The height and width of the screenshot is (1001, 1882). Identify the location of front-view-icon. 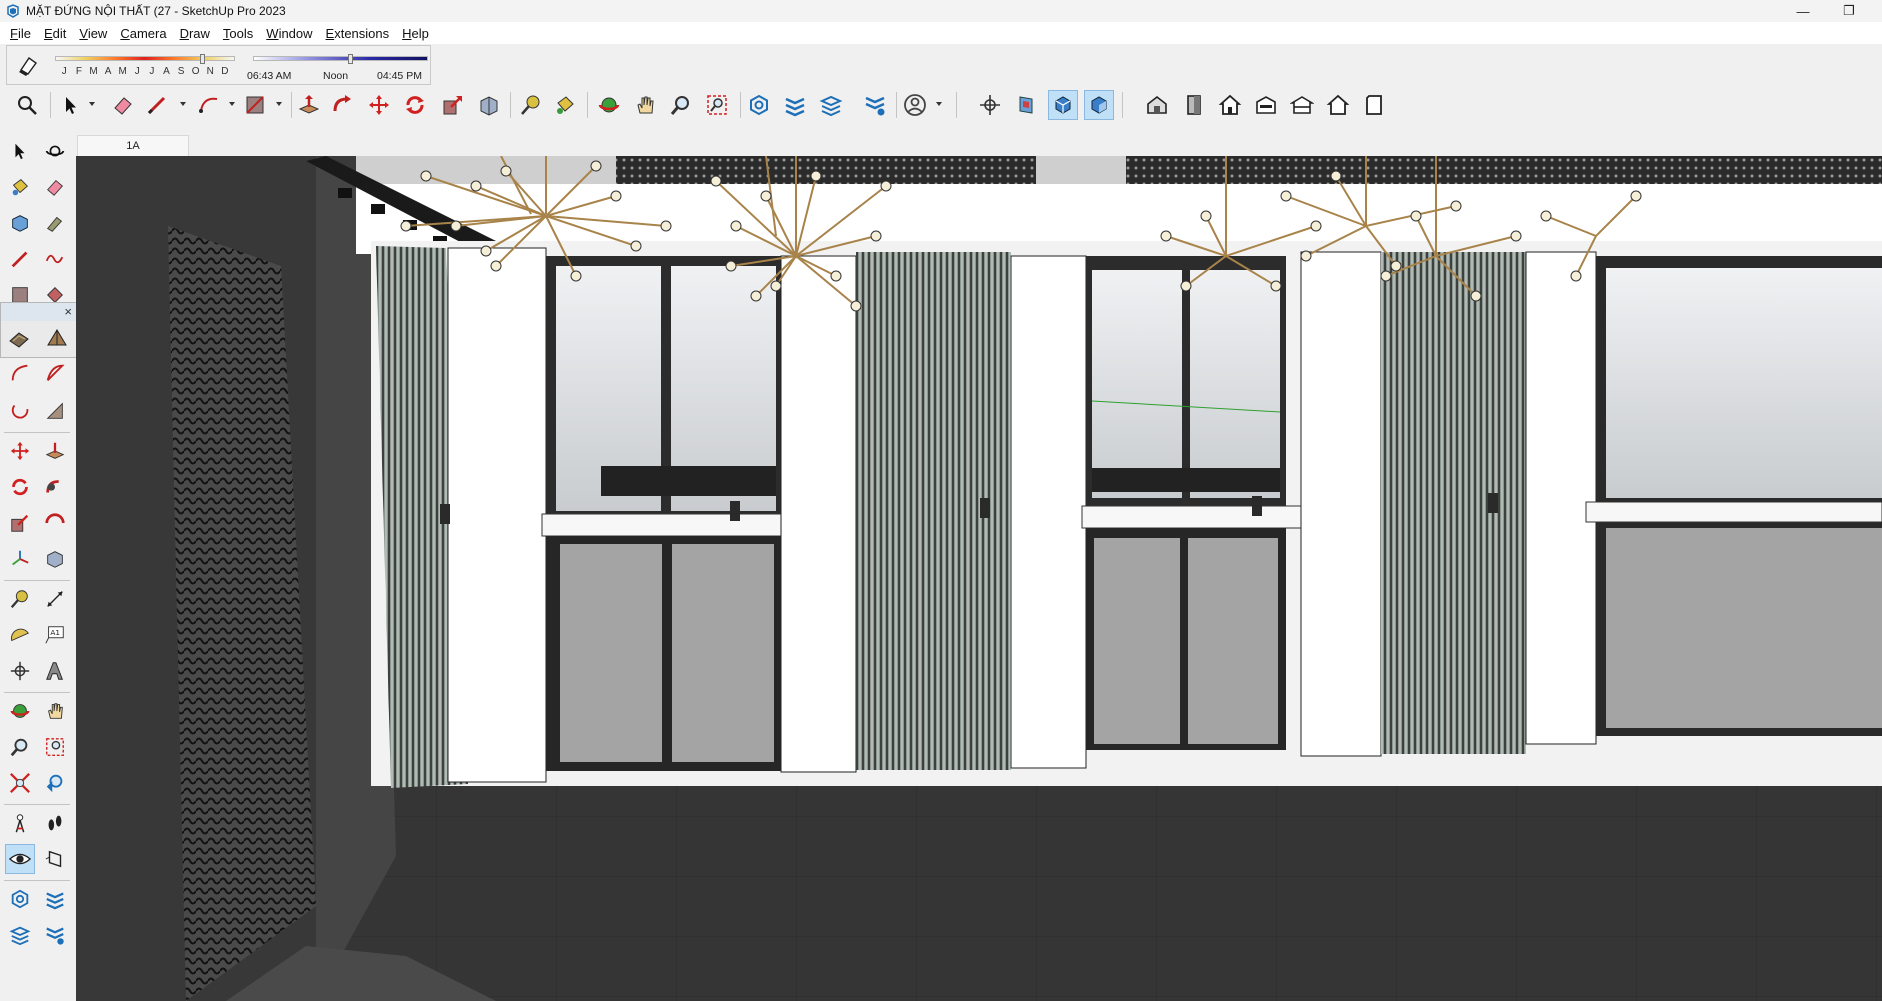
(1230, 105).